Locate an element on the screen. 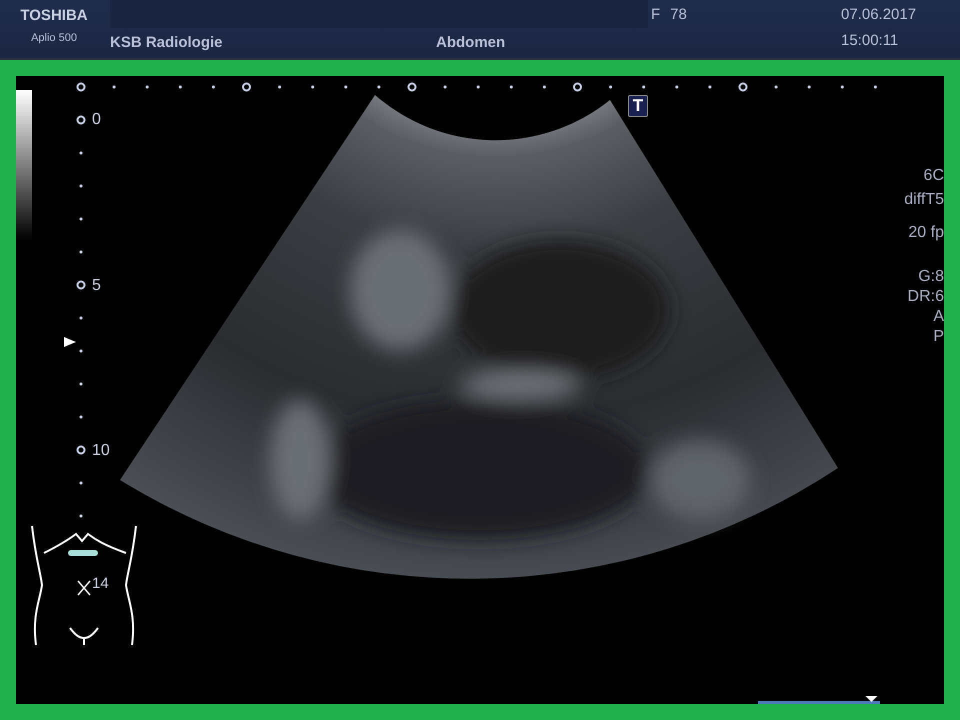 The height and width of the screenshot is (720, 960). exam-time: 15:00:11 is located at coordinates (870, 40).